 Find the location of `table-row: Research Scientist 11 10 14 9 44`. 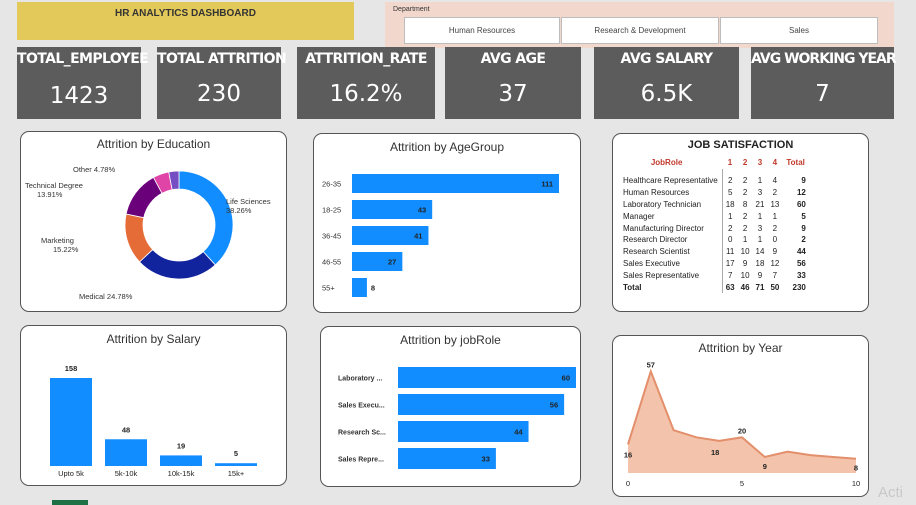

table-row: Research Scientist 11 10 14 9 44 is located at coordinates (715, 251).